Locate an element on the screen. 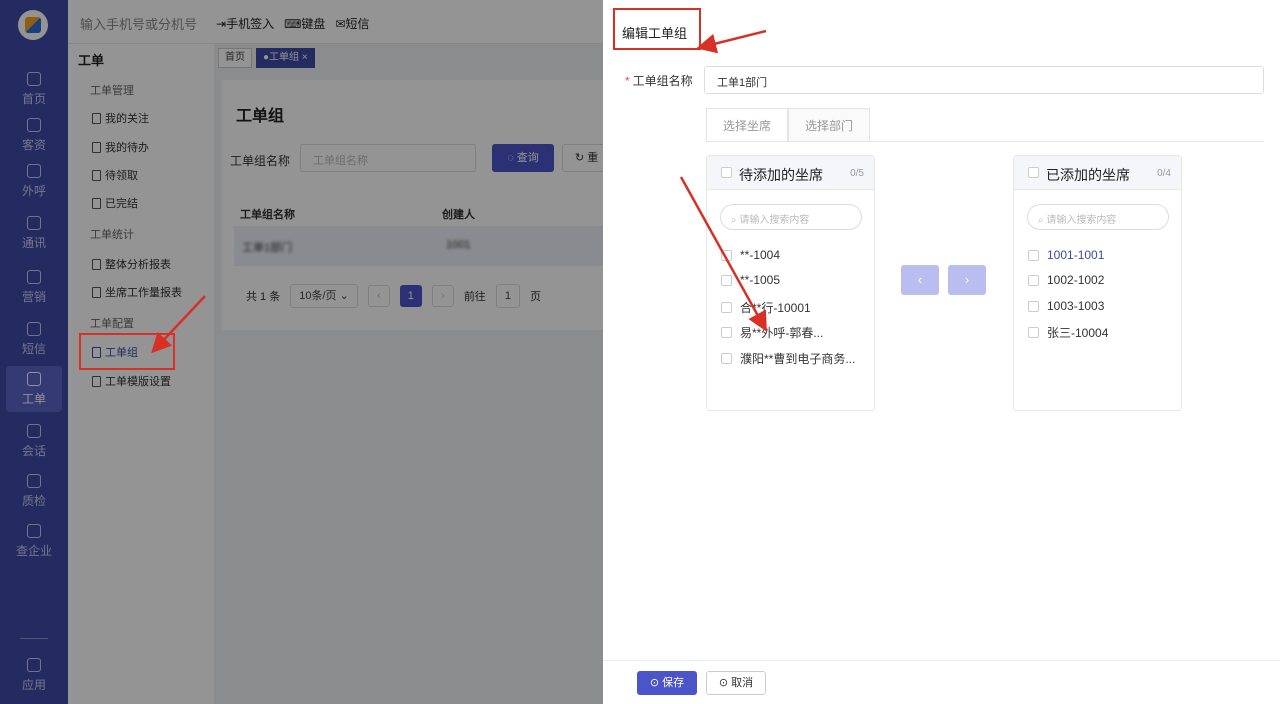 This screenshot has width=1280, height=704. item-label: 合**行-10001 is located at coordinates (775, 308).